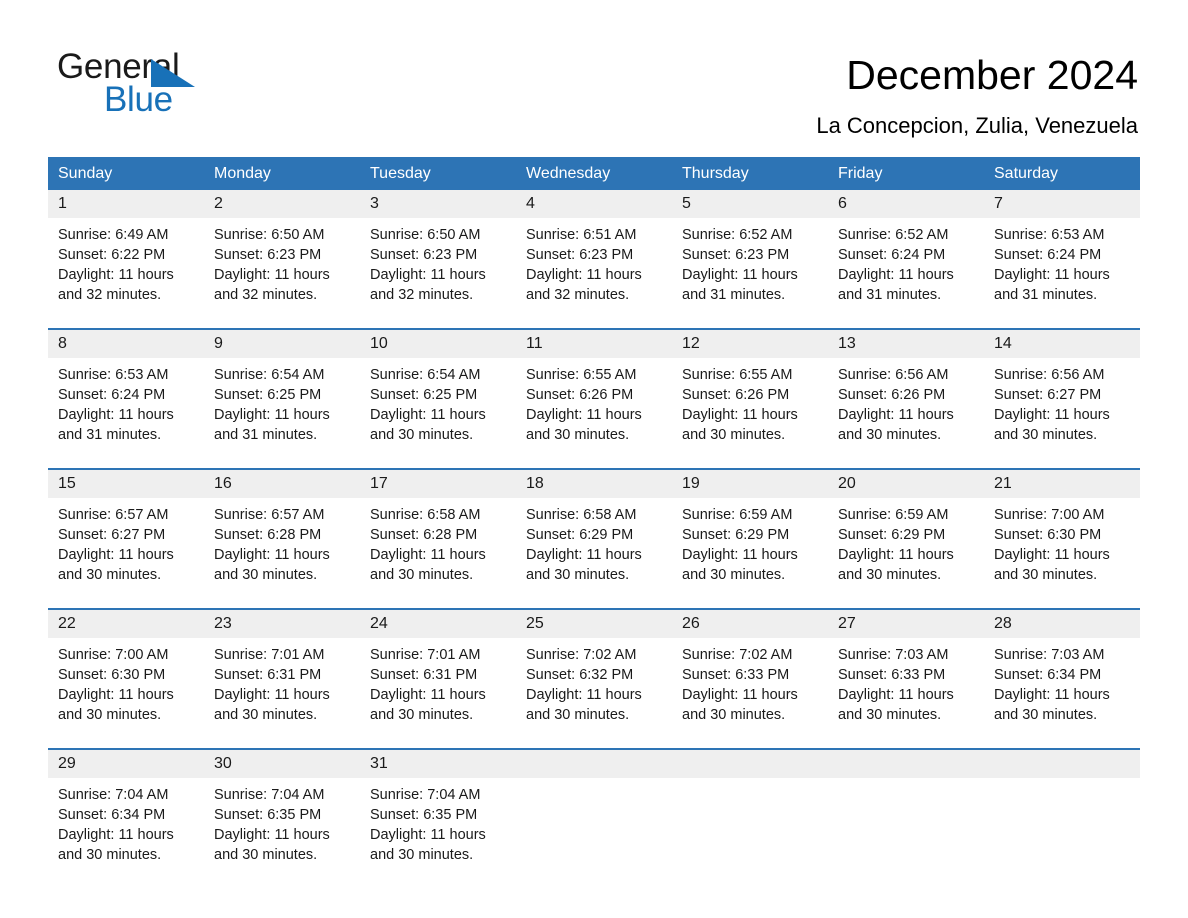 This screenshot has height=918, width=1188. What do you see at coordinates (594, 204) in the screenshot?
I see `day-number-band: 4` at bounding box center [594, 204].